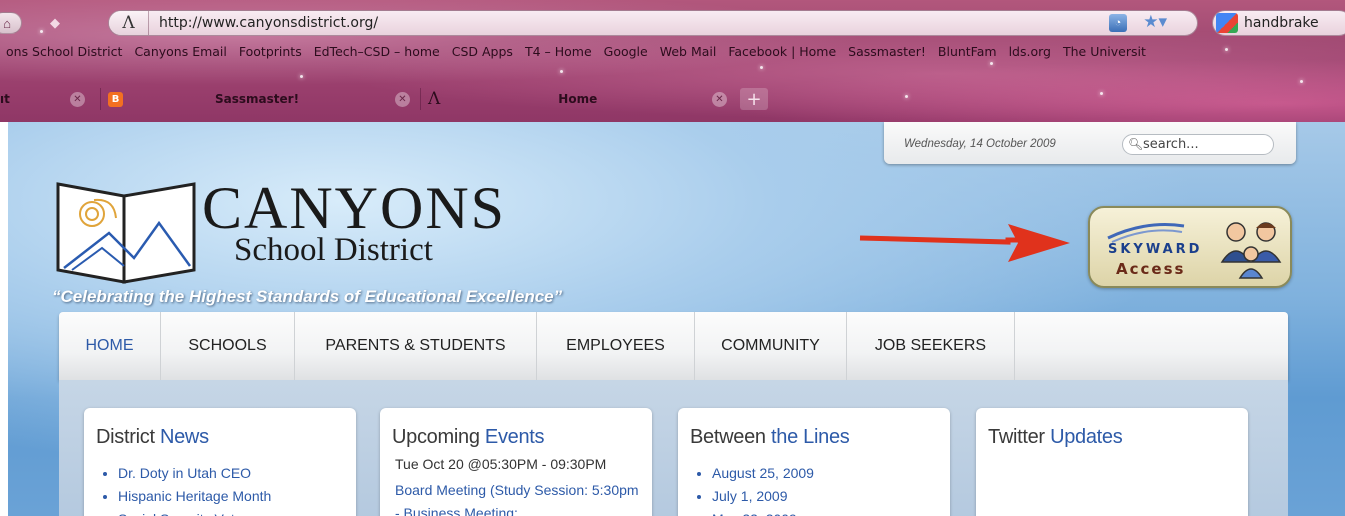 This screenshot has width=1345, height=516. I want to click on nav-parents-students: PARENTS & STUDENTS, so click(416, 346).